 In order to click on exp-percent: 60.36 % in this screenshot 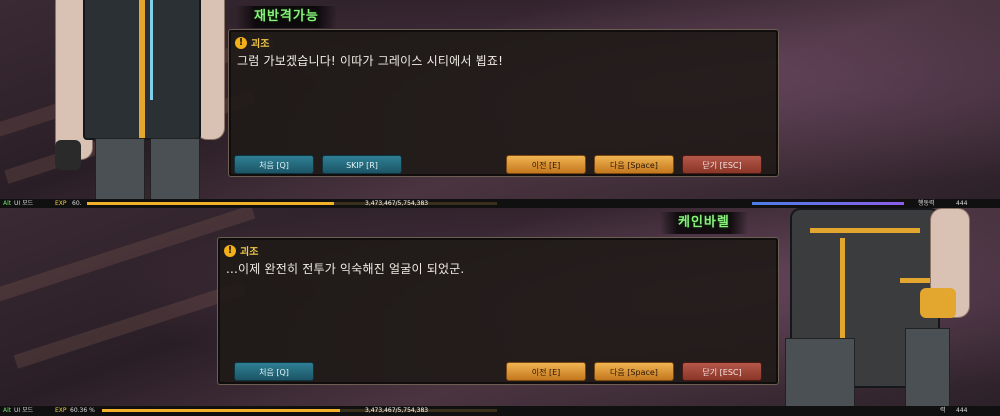, I will do `click(82, 410)`.